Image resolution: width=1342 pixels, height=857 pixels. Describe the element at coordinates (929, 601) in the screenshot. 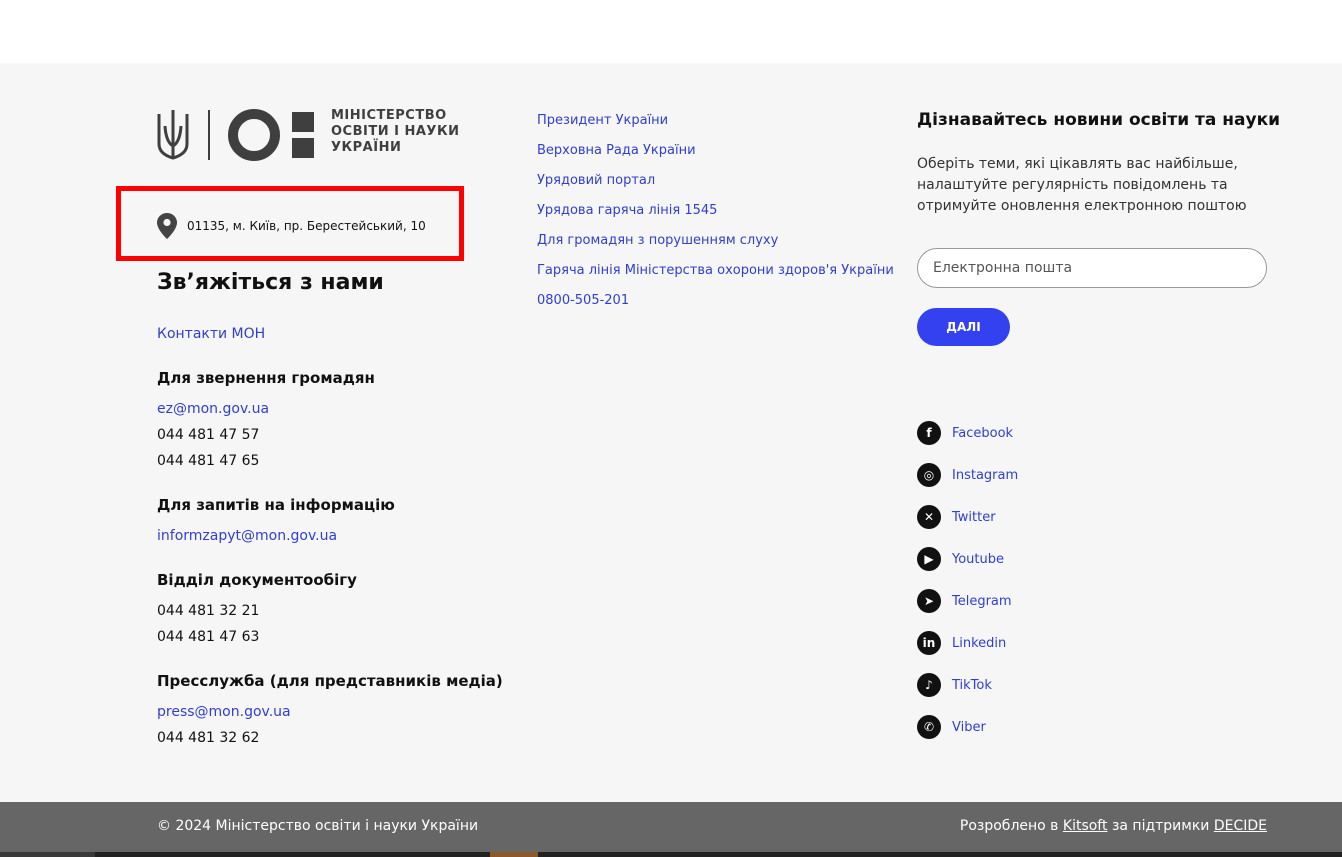

I see `telegram-icon: ➤` at that location.